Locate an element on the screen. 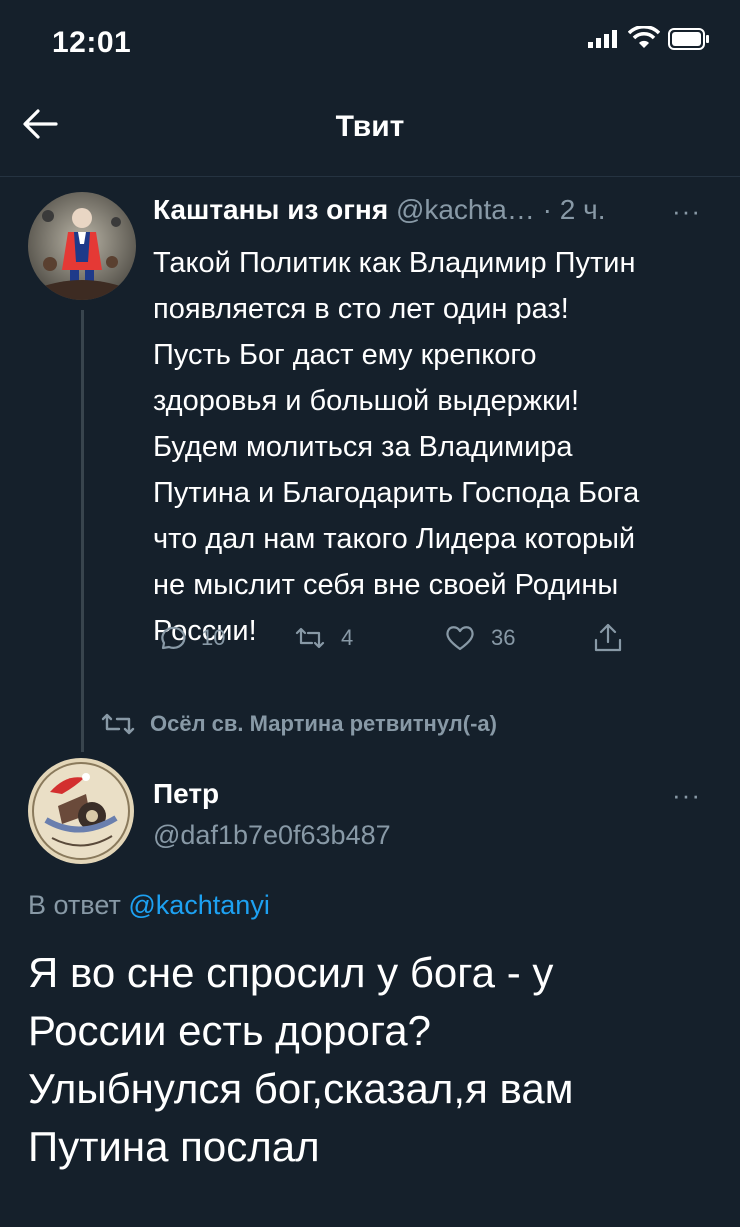 The height and width of the screenshot is (1227, 740). tweet-text-line: Пусть Бог даст ему крепкого is located at coordinates (345, 355).